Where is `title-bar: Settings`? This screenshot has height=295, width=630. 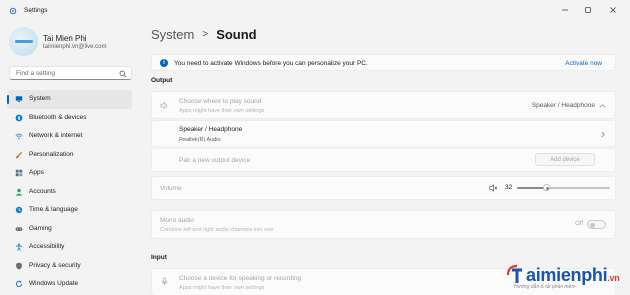 title-bar: Settings is located at coordinates (315, 11).